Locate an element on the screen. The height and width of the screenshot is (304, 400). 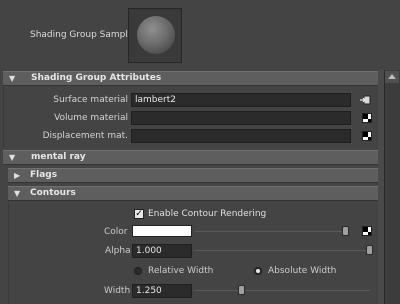
surface-material-field: lambert2 is located at coordinates (241, 100).